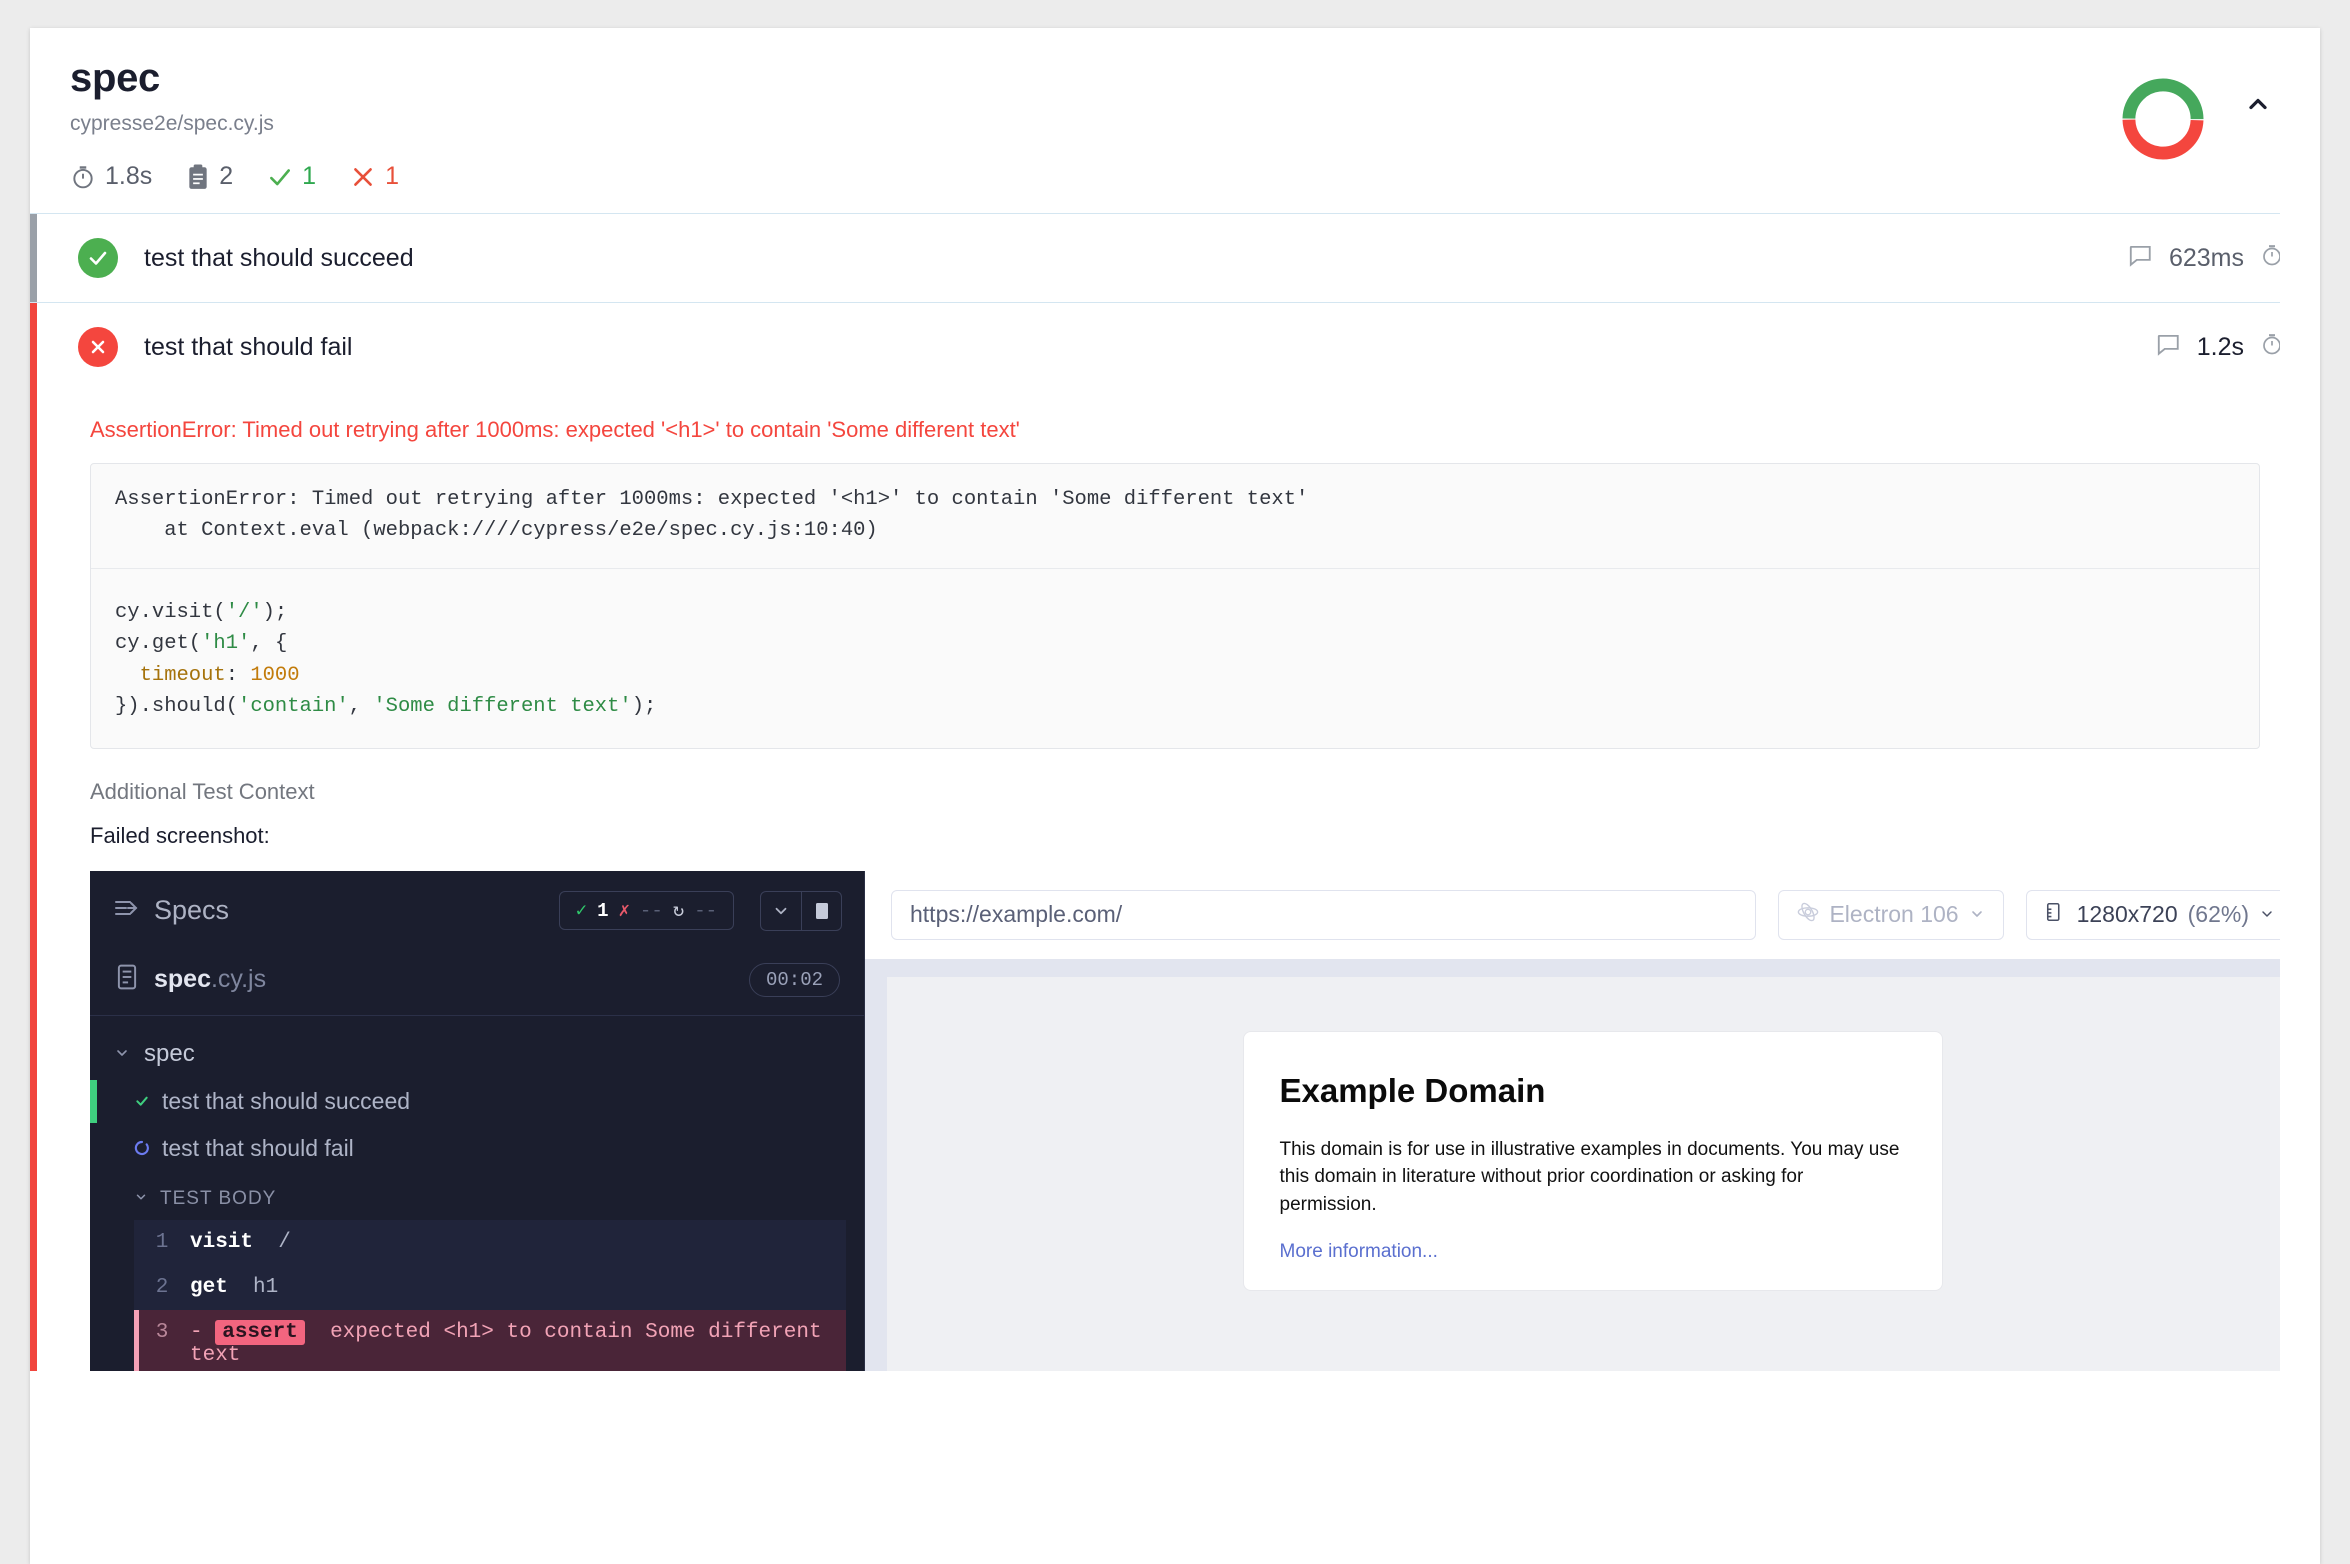  Describe the element at coordinates (258, 1147) in the screenshot. I see `tree-test-label: test that should fail` at that location.